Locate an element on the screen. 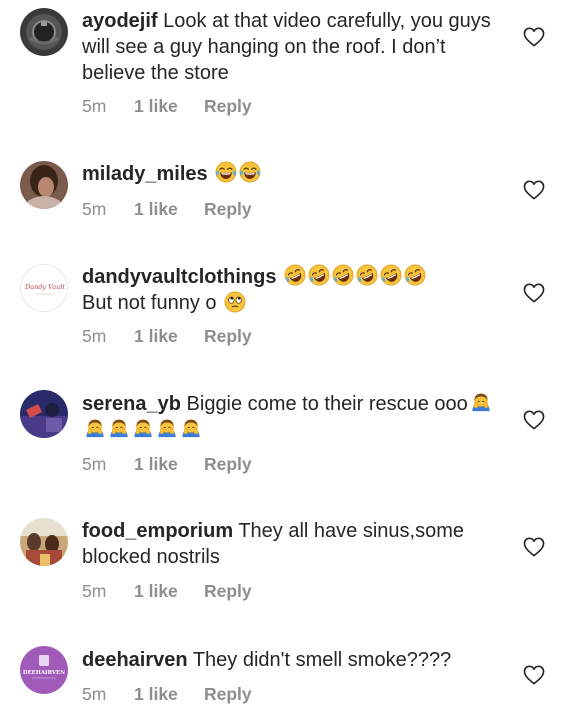 This screenshot has height=720, width=576. comment-username: milady_miles is located at coordinates (145, 174).